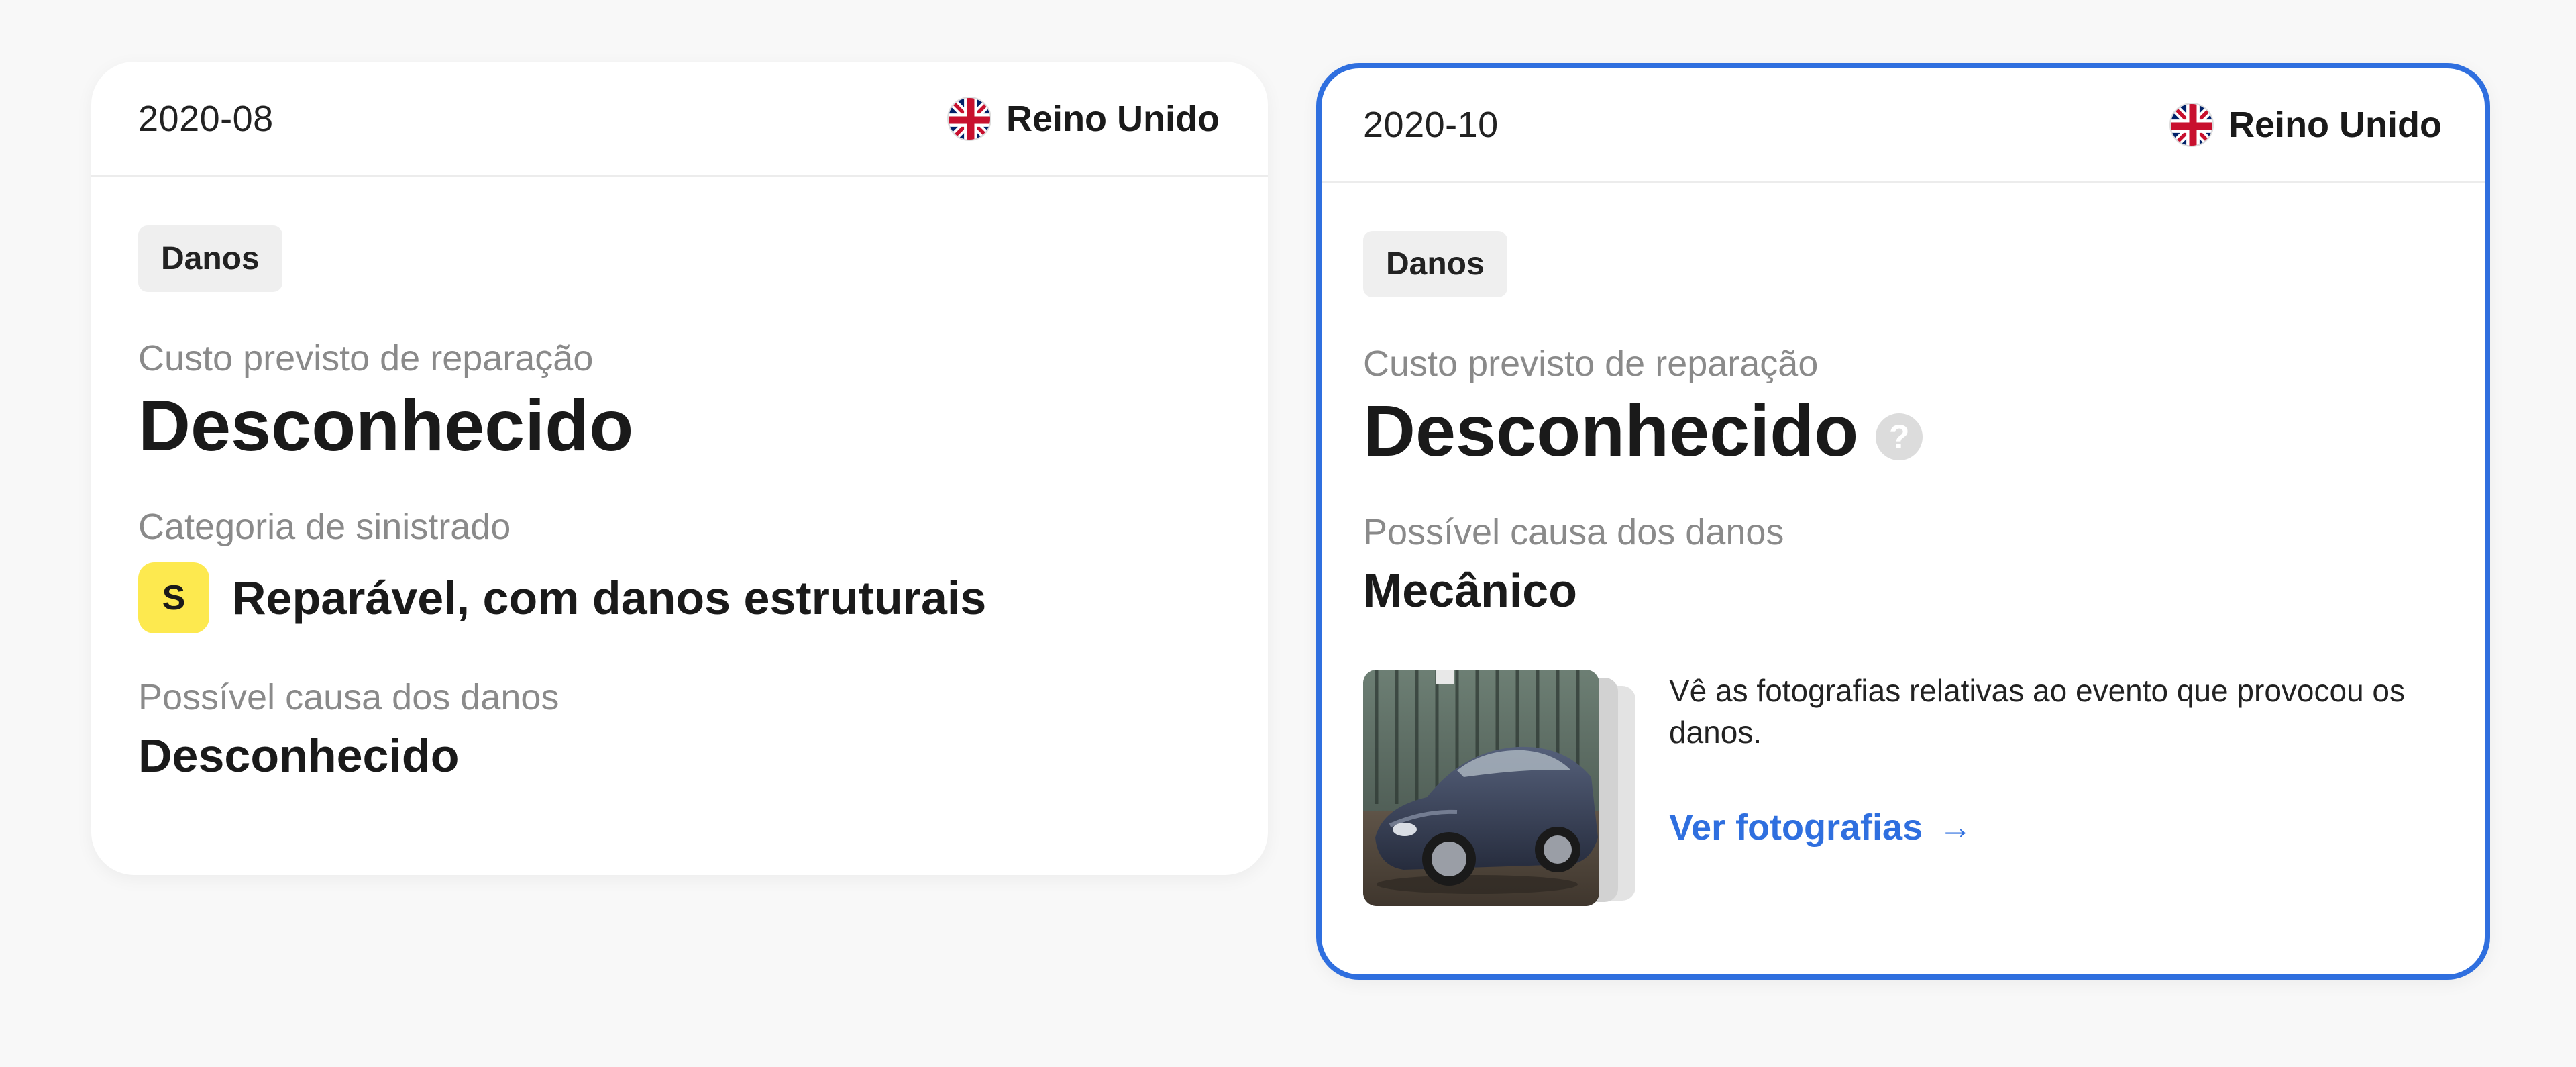 The height and width of the screenshot is (1067, 2576). What do you see at coordinates (324, 527) in the screenshot?
I see `category-label: Categoria de sinistrado` at bounding box center [324, 527].